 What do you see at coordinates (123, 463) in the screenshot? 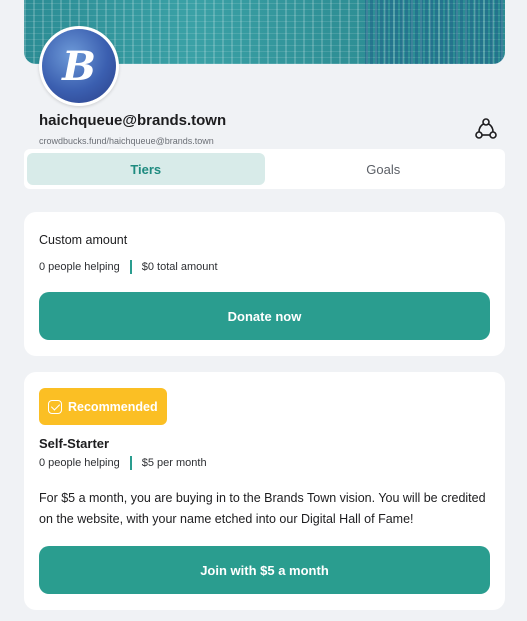
I see `tier-stats: 0 people helping $5 per month` at bounding box center [123, 463].